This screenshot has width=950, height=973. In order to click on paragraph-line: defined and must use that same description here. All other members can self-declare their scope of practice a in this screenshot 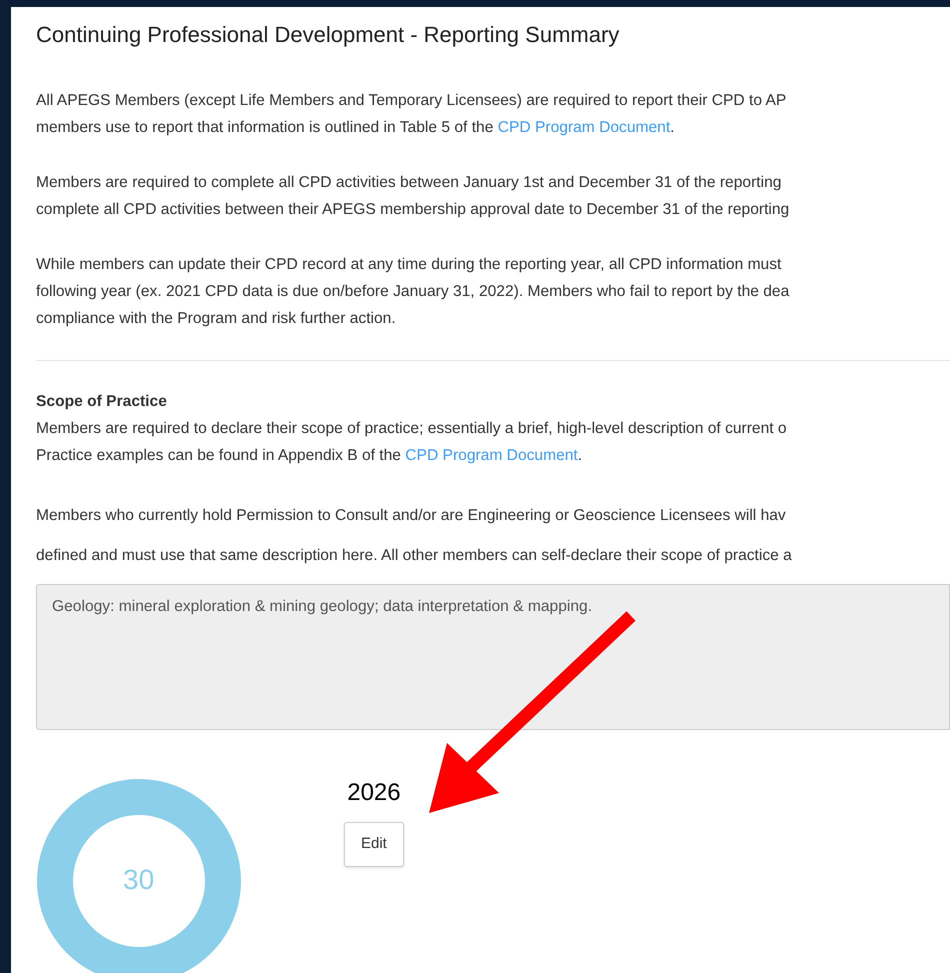, I will do `click(414, 556)`.